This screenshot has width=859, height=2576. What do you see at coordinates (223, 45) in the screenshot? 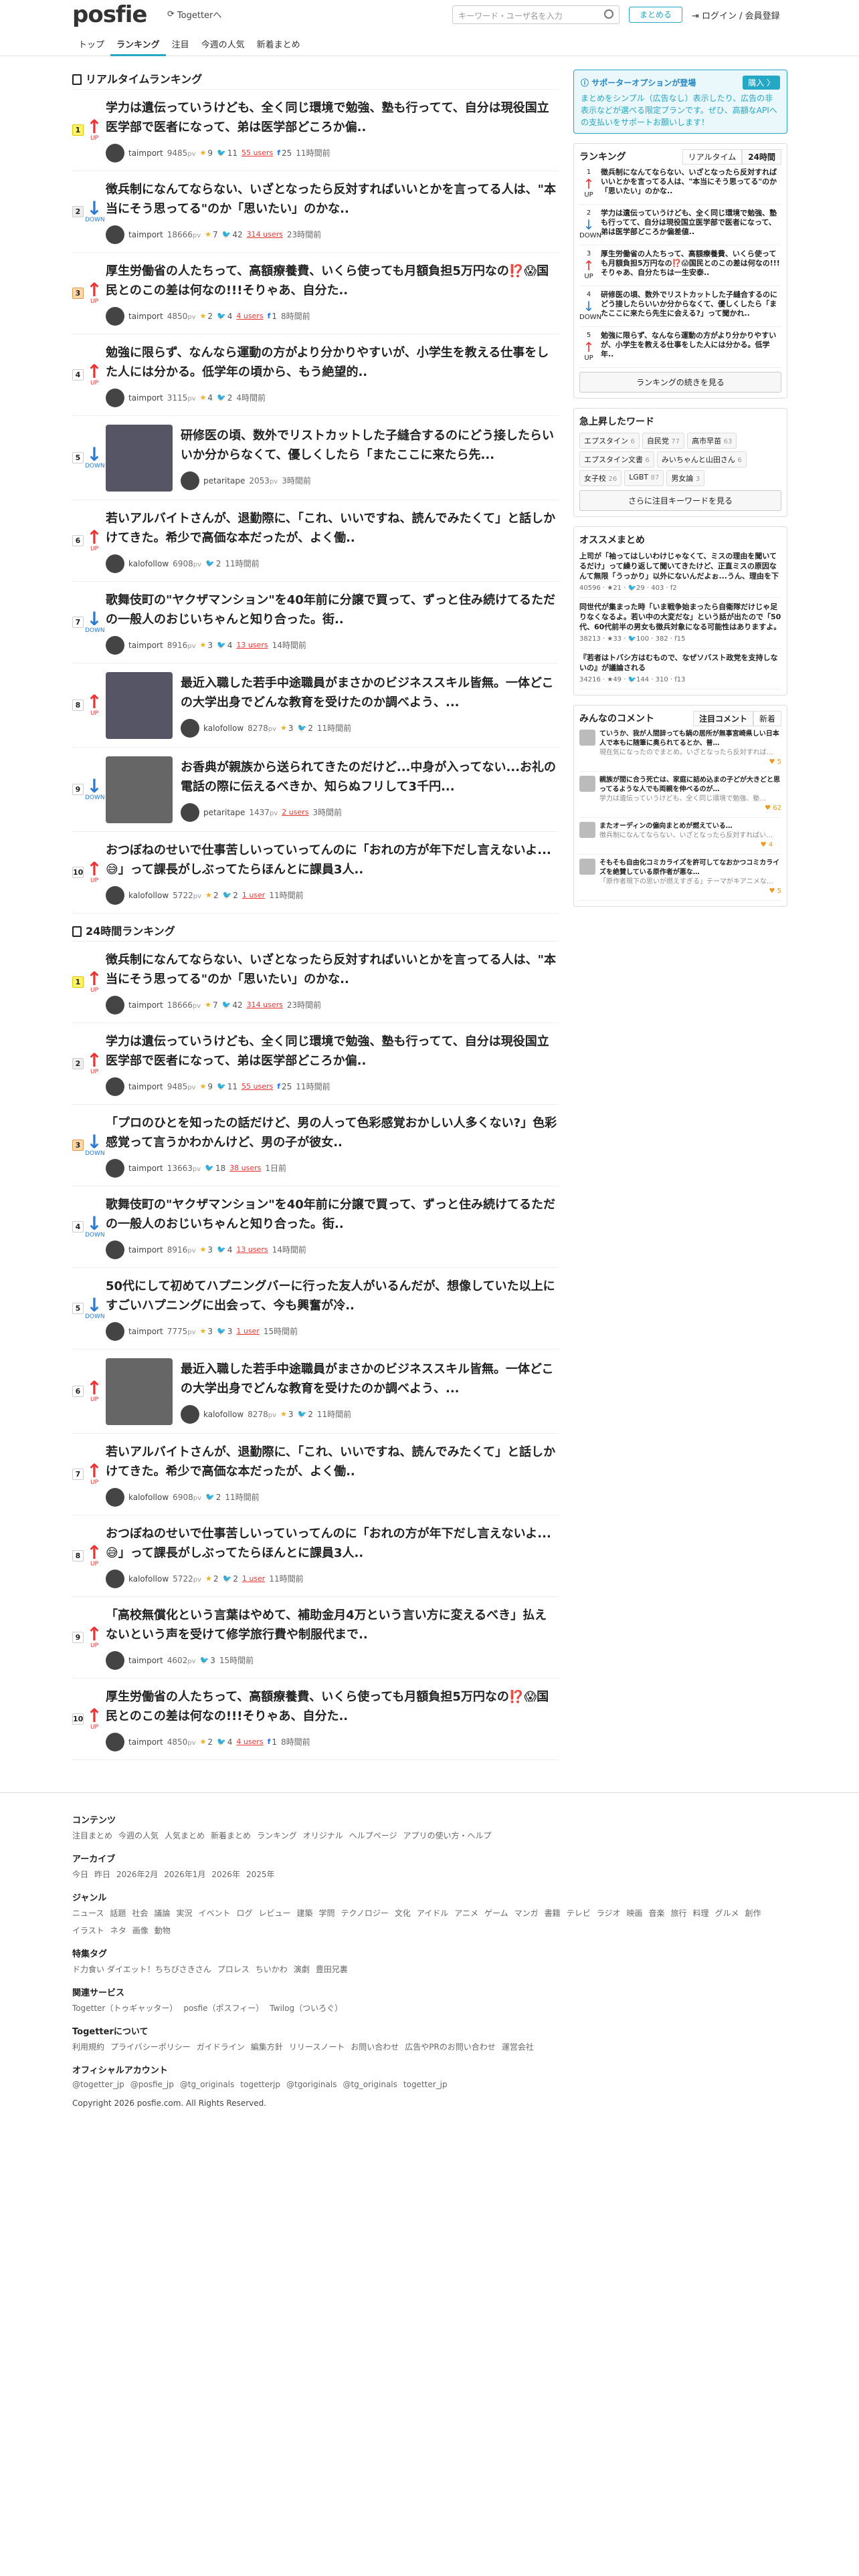
I see `nav-tab: 今週の人気` at bounding box center [223, 45].